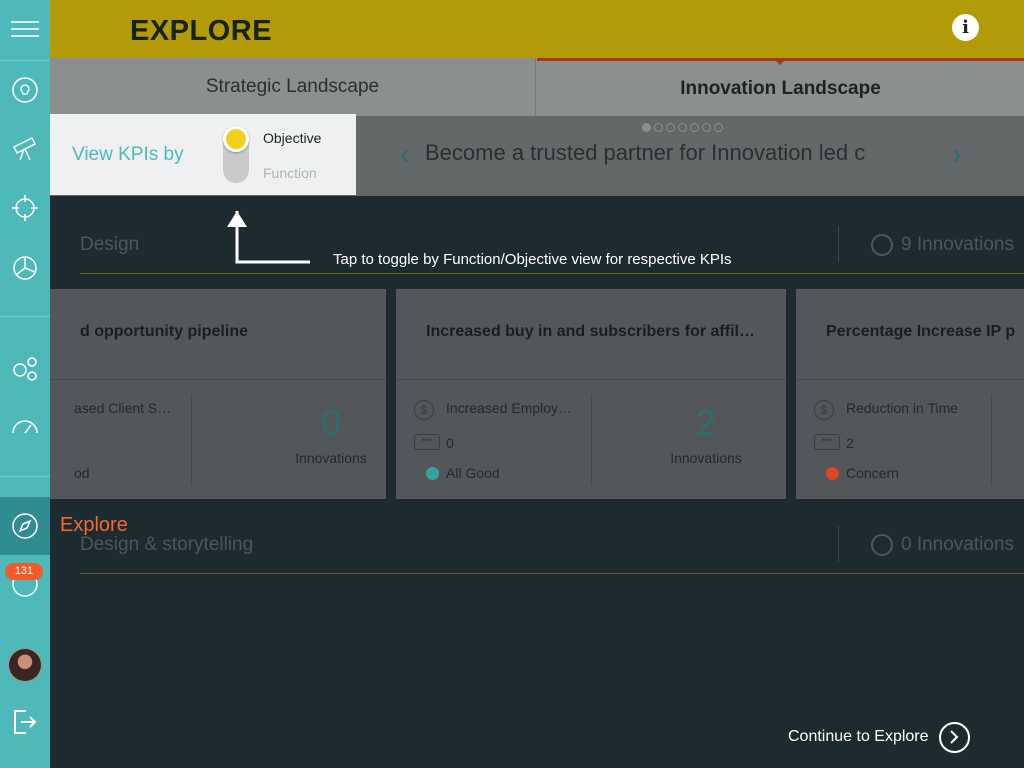  Describe the element at coordinates (25, 665) in the screenshot. I see `user-avatar` at that location.